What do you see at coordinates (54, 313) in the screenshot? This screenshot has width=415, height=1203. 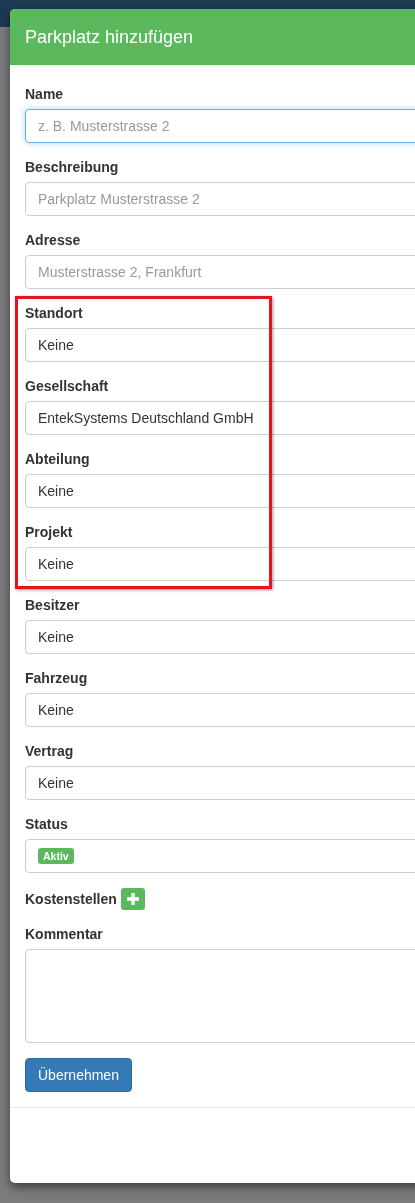 I see `field-label: Standort` at bounding box center [54, 313].